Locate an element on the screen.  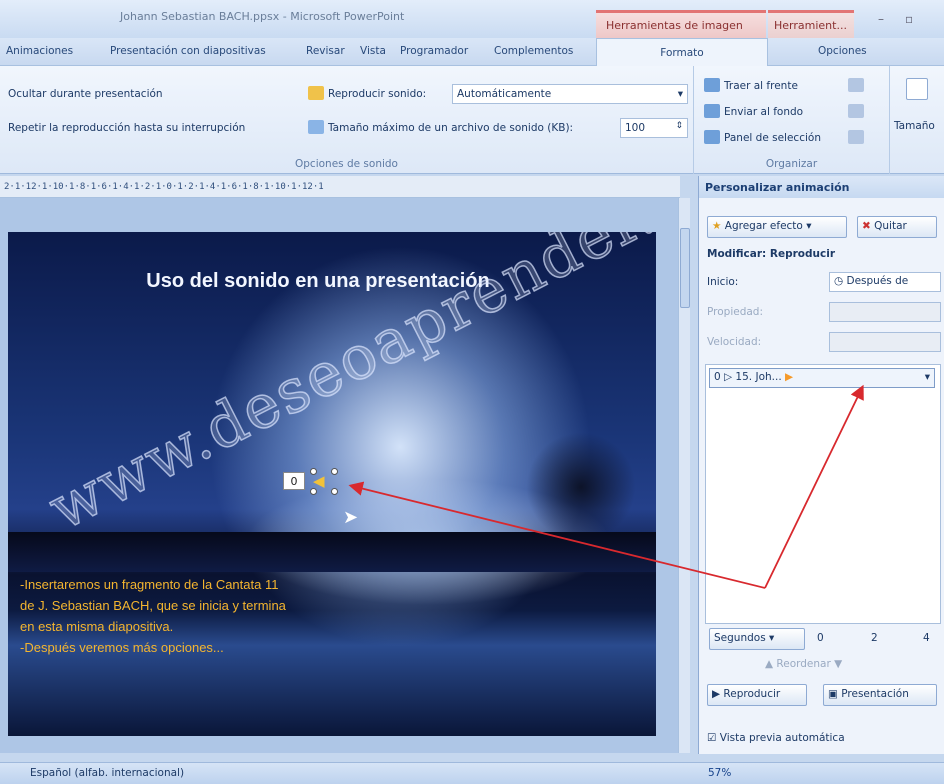
size-group: Tamaño is located at coordinates (917, 120).